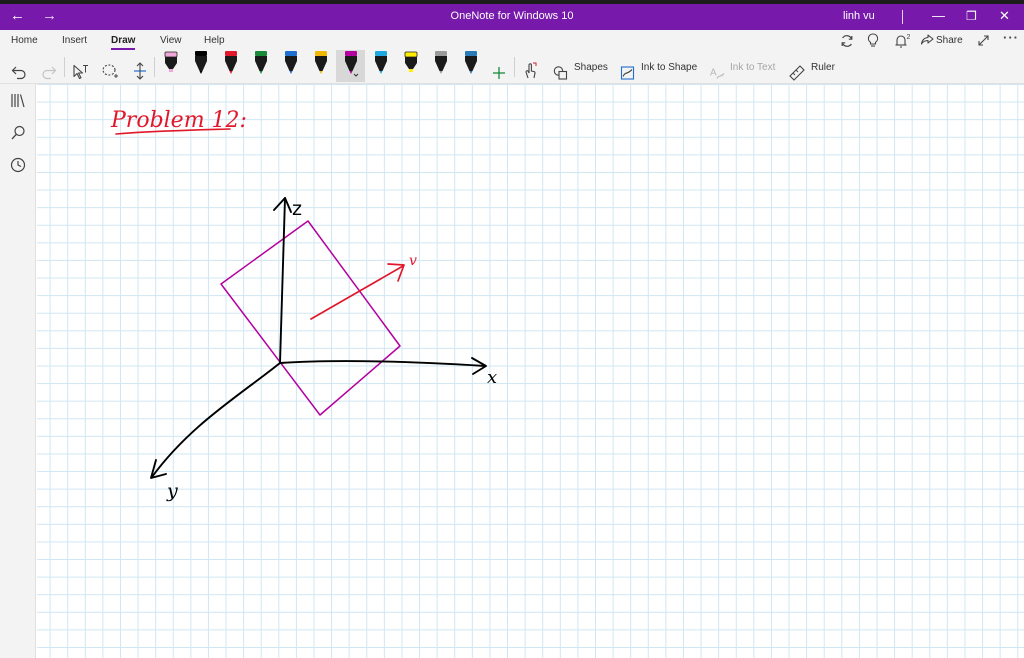  What do you see at coordinates (123, 49) in the screenshot?
I see `active-tab-indicator` at bounding box center [123, 49].